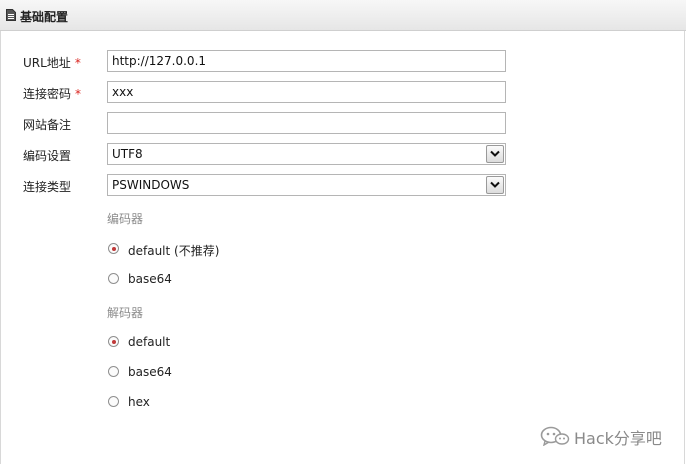  I want to click on encoding-select-value: UTF8, so click(127, 154).